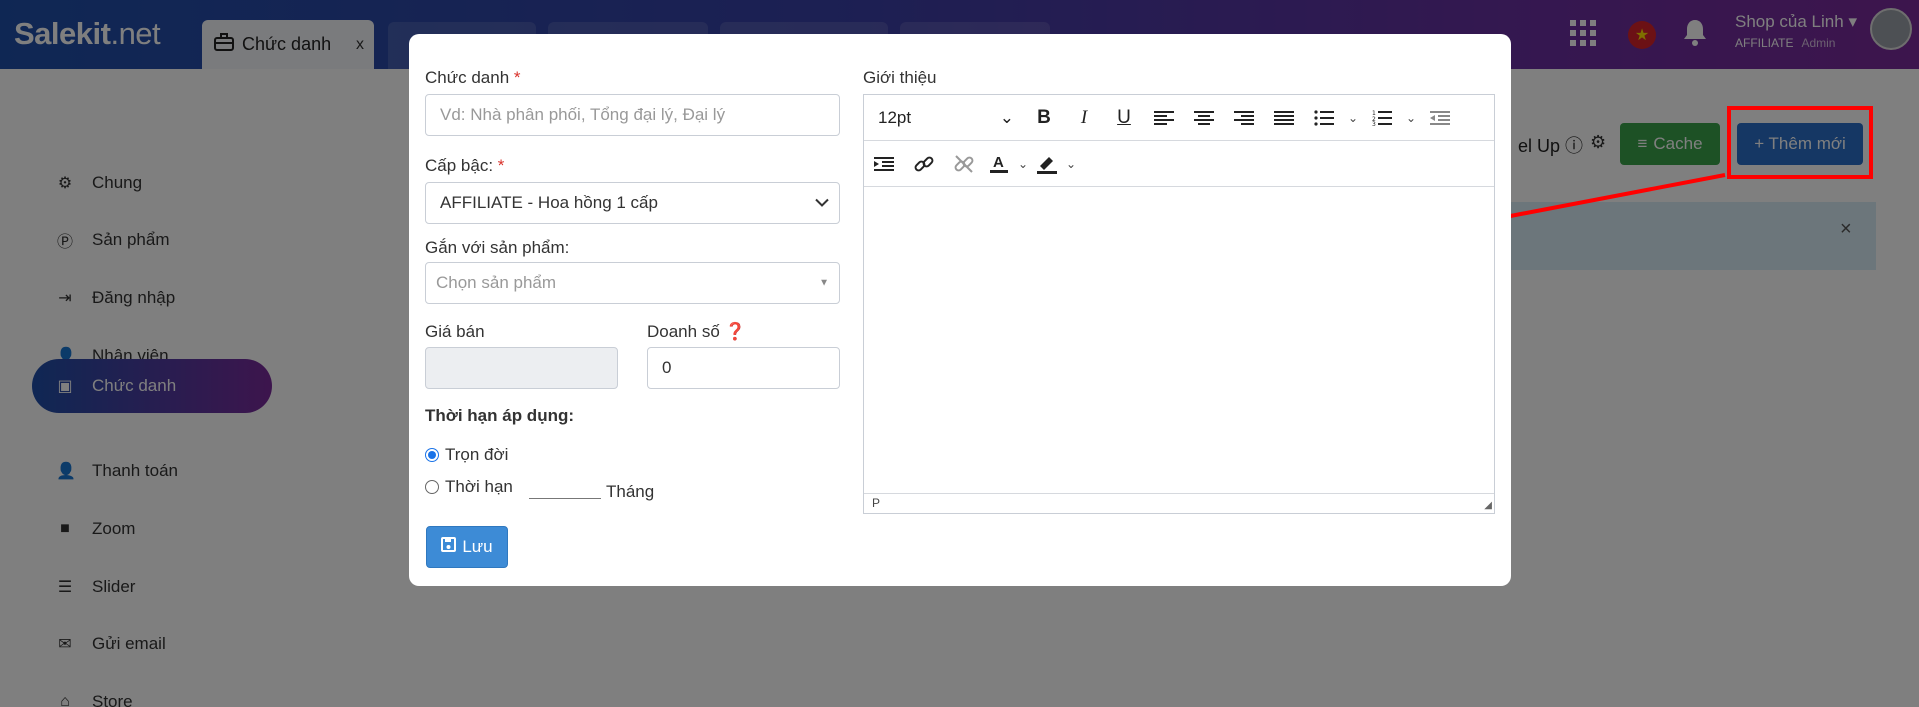 The width and height of the screenshot is (1919, 707). Describe the element at coordinates (455, 331) in the screenshot. I see `price-label: Giá bán` at that location.